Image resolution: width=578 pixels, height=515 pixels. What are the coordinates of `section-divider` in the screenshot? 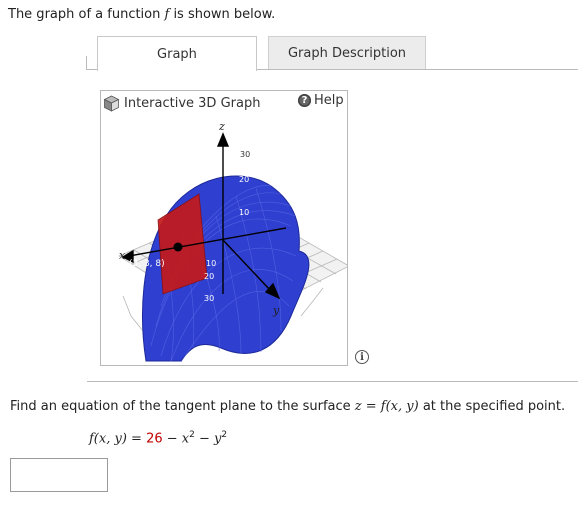 It's located at (332, 381).